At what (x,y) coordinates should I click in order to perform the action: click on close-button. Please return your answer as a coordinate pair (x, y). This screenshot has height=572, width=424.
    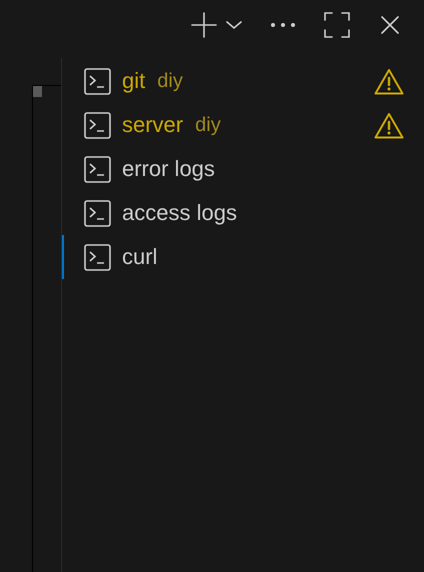
    Looking at the image, I should click on (390, 25).